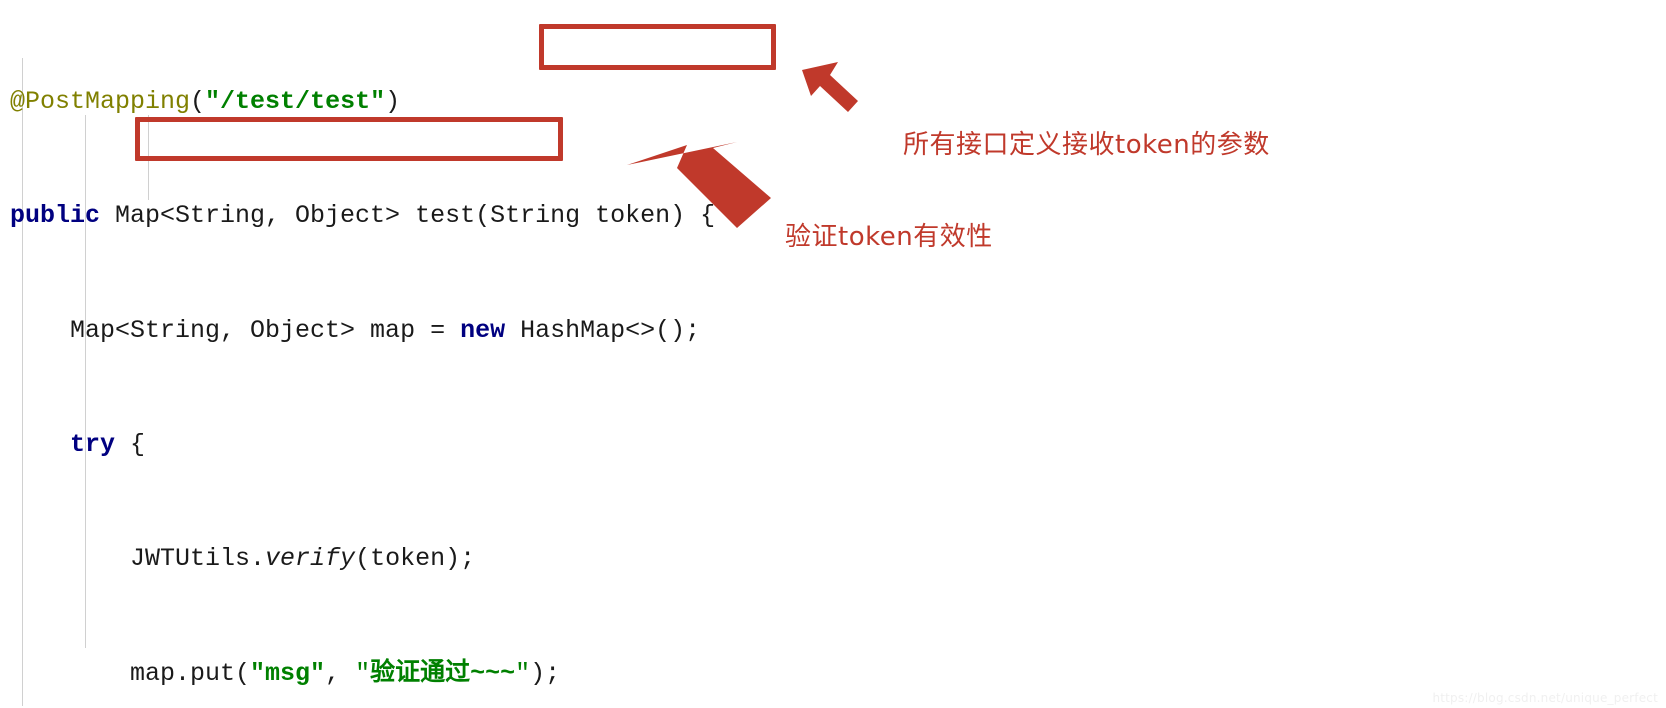 This screenshot has height=708, width=1666. I want to click on code-line: JWTUtils.verify(token);, so click(243, 559).